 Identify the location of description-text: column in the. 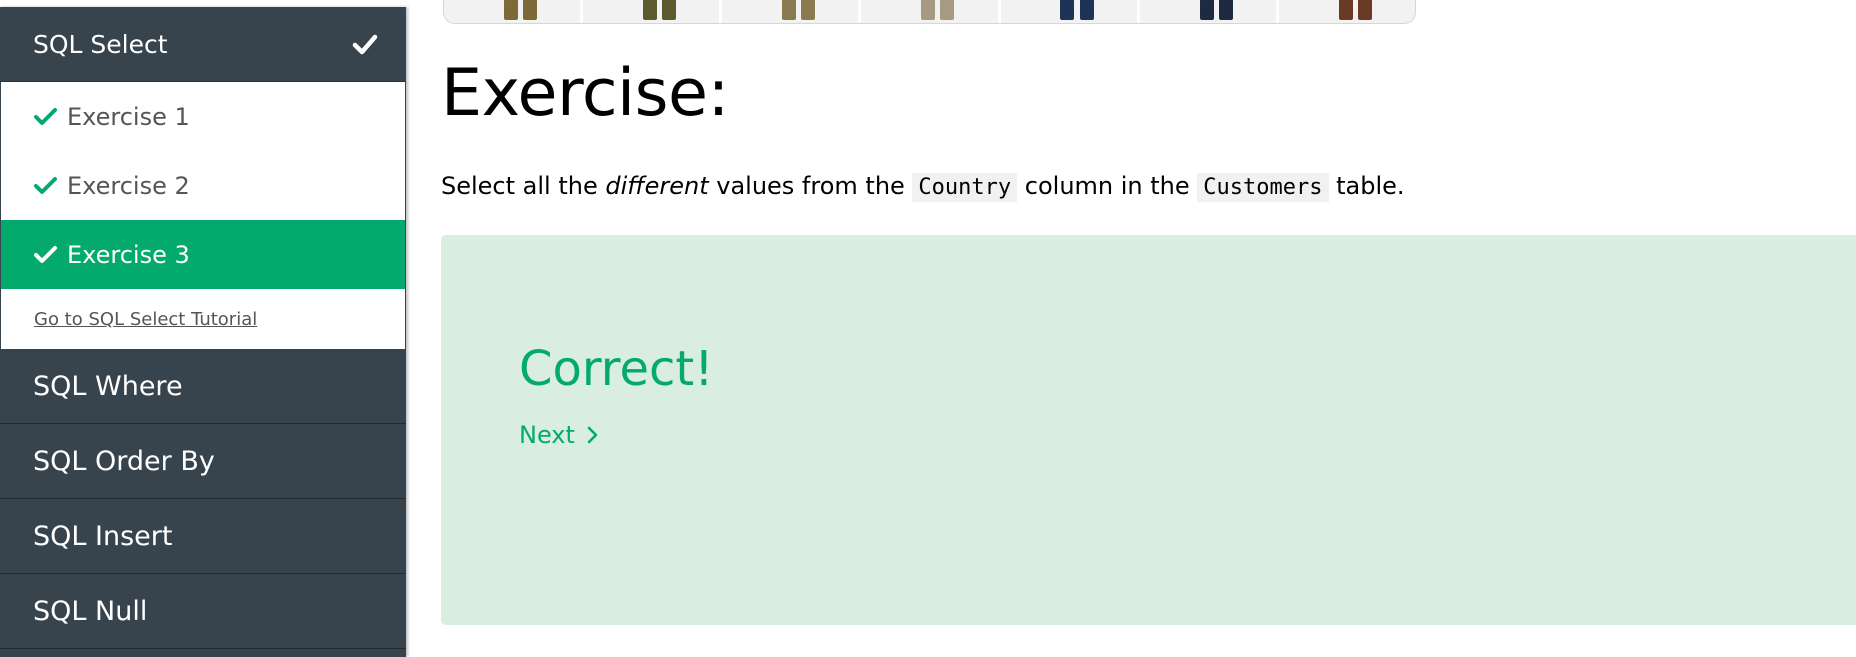
(1107, 186).